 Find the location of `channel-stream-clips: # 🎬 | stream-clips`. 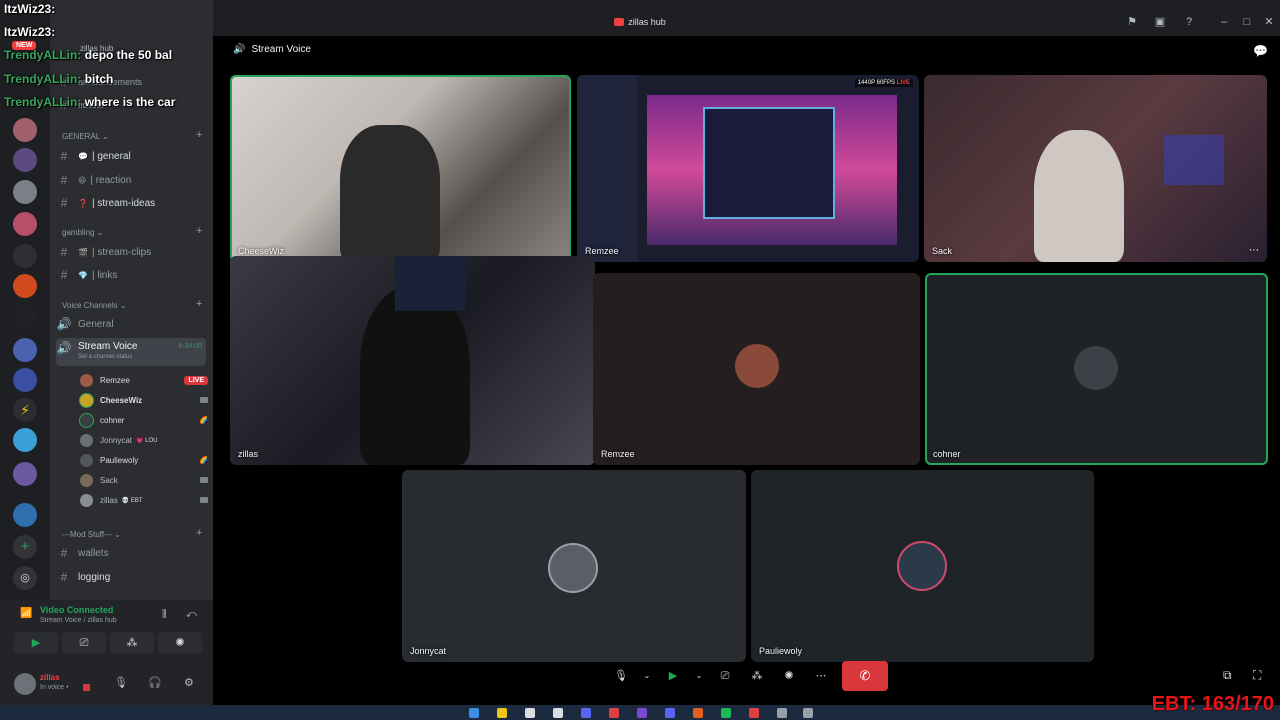

channel-stream-clips: # 🎬 | stream-clips is located at coordinates (131, 252).